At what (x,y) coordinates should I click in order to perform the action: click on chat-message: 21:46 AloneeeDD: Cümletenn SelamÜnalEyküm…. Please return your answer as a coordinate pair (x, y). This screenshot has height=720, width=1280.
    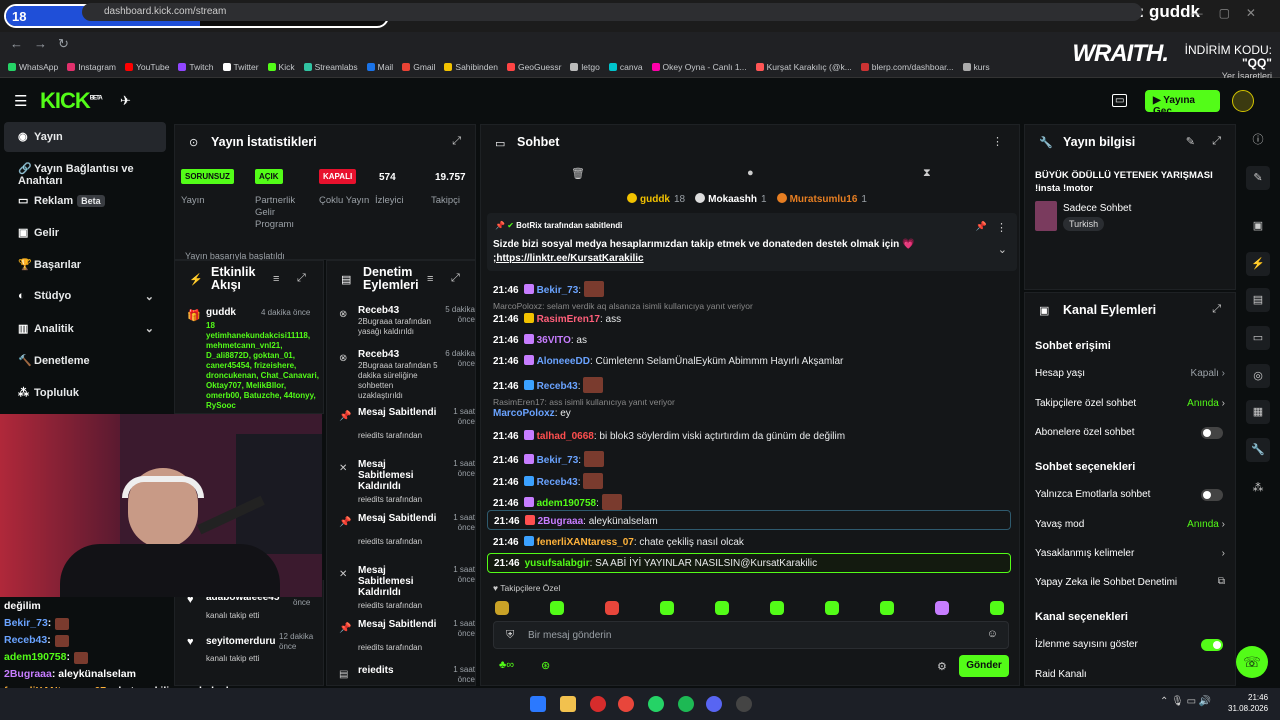
    Looking at the image, I should click on (668, 361).